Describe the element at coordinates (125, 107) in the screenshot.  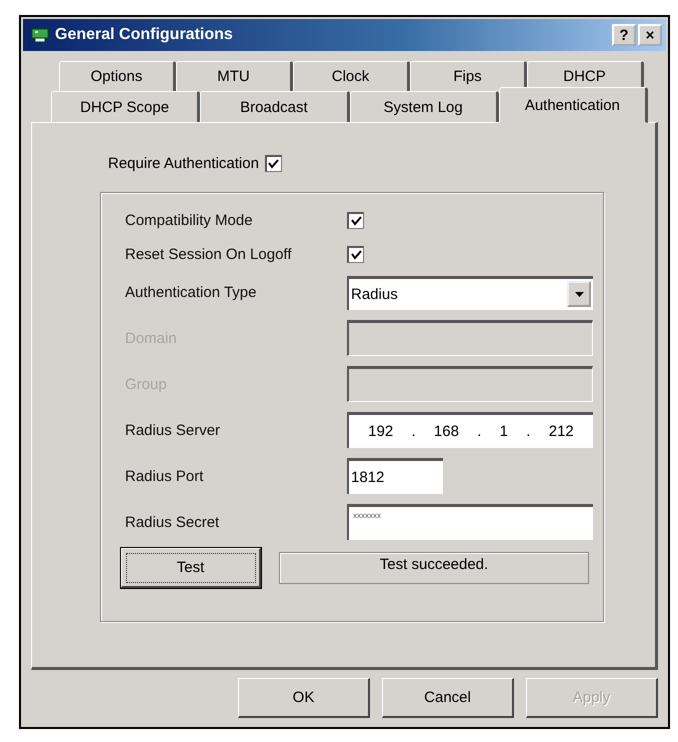
I see `tab: DHCP Scope` at that location.